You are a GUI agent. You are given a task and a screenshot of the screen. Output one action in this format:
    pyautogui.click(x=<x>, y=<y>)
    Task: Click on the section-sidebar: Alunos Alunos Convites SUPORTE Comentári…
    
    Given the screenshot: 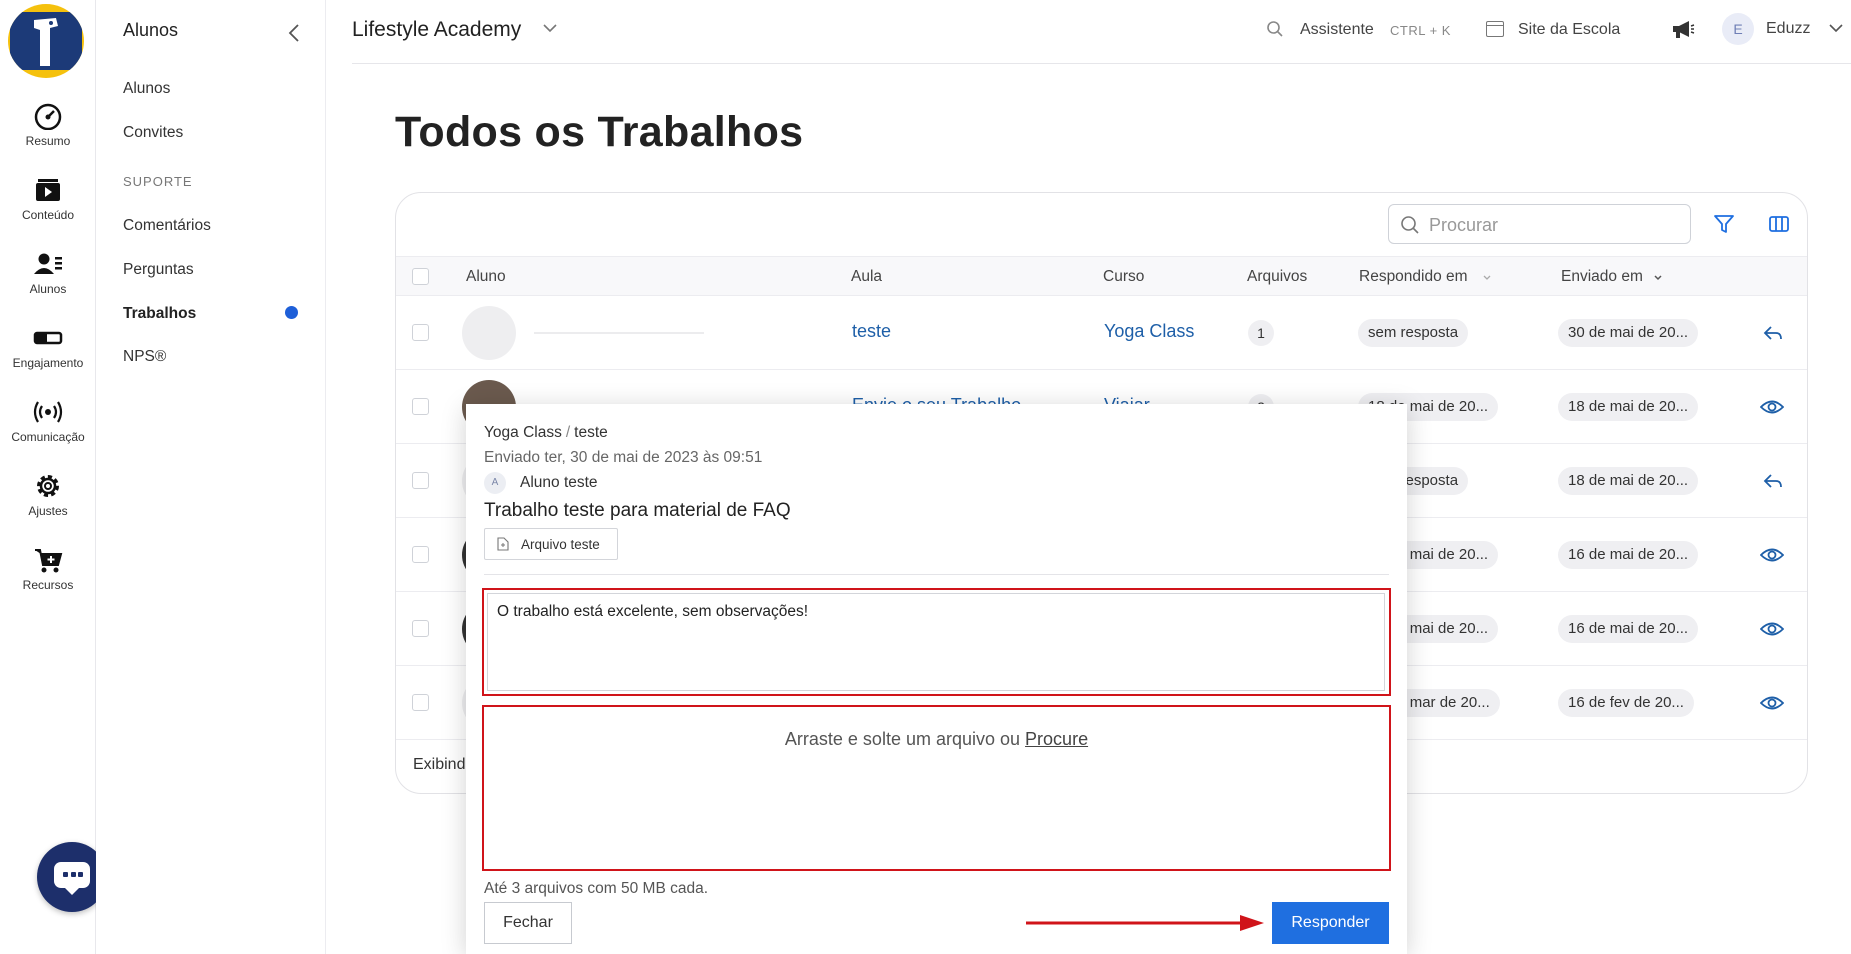 What is the action you would take?
    pyautogui.click(x=211, y=477)
    